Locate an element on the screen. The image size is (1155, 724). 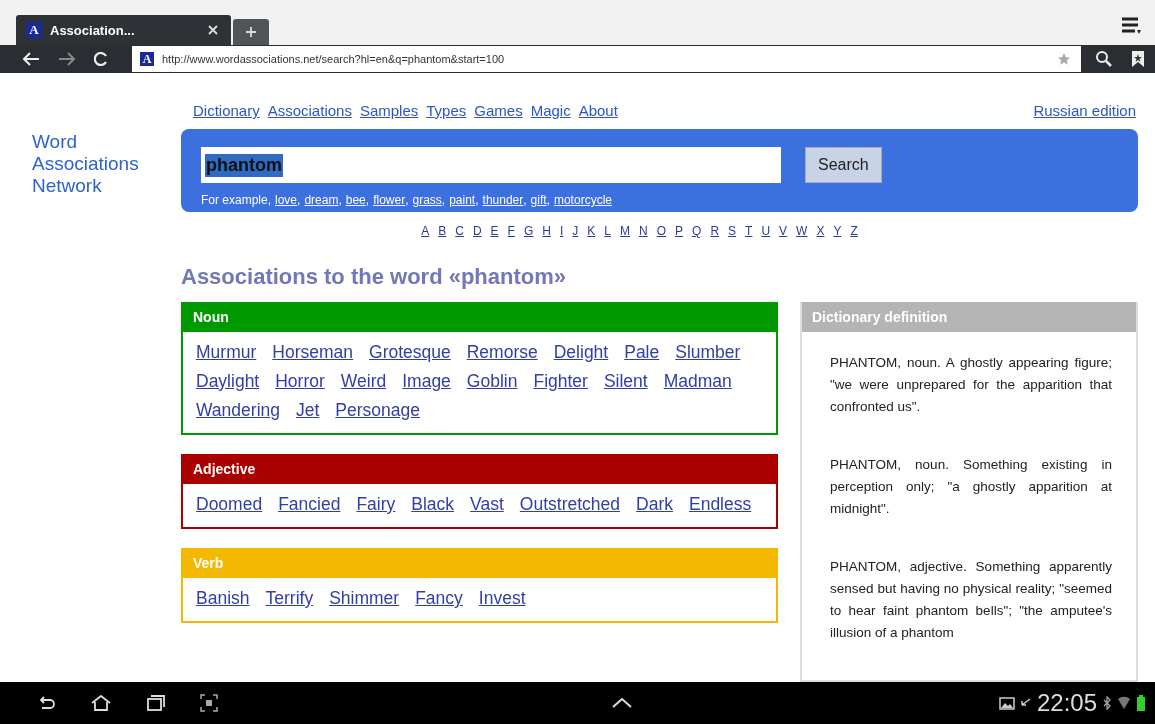
letter-link: J is located at coordinates (575, 231).